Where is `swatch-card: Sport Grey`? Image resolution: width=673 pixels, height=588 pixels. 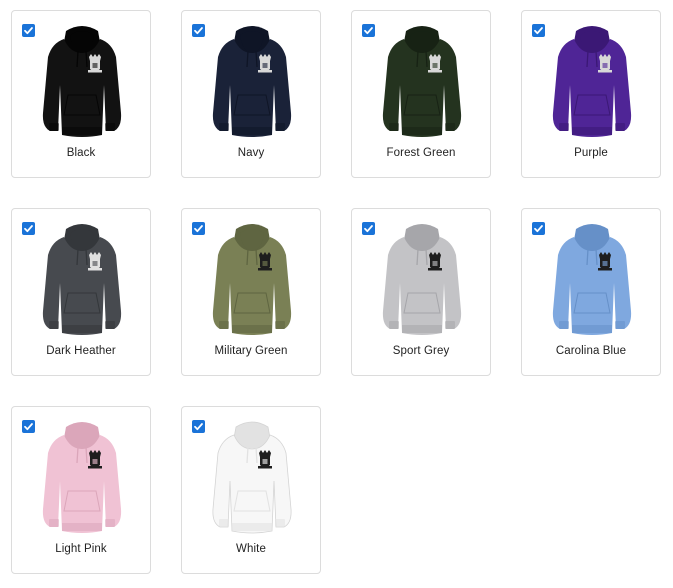
swatch-card: Sport Grey is located at coordinates (421, 292).